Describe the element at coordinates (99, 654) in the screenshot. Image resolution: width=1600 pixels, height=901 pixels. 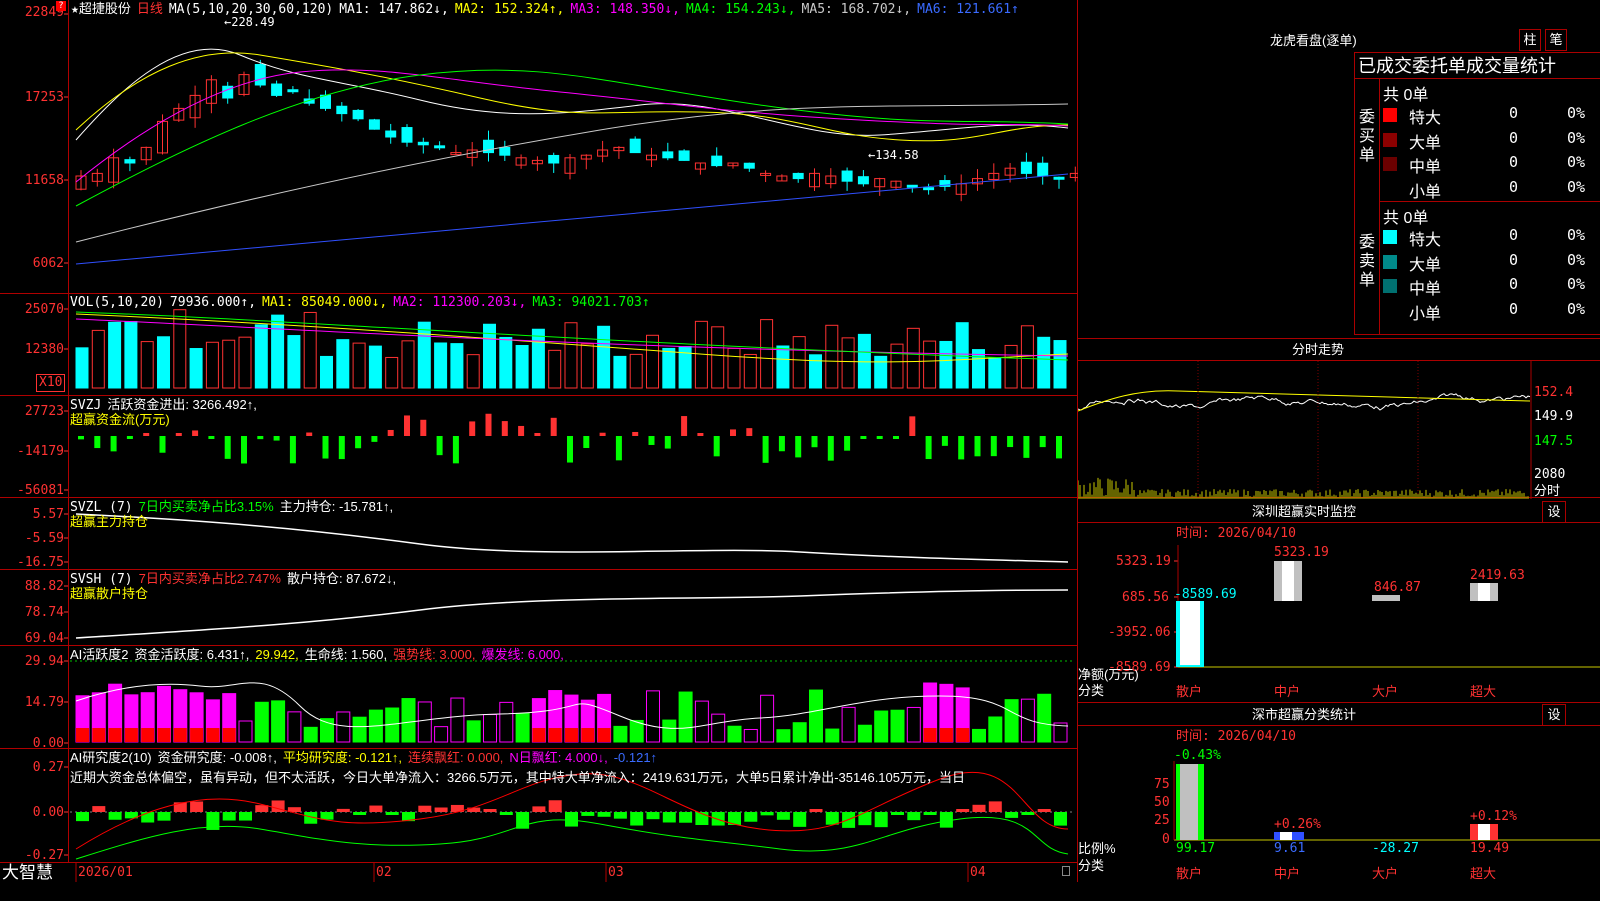
I see `ai1-title: AI活跃度2` at that location.